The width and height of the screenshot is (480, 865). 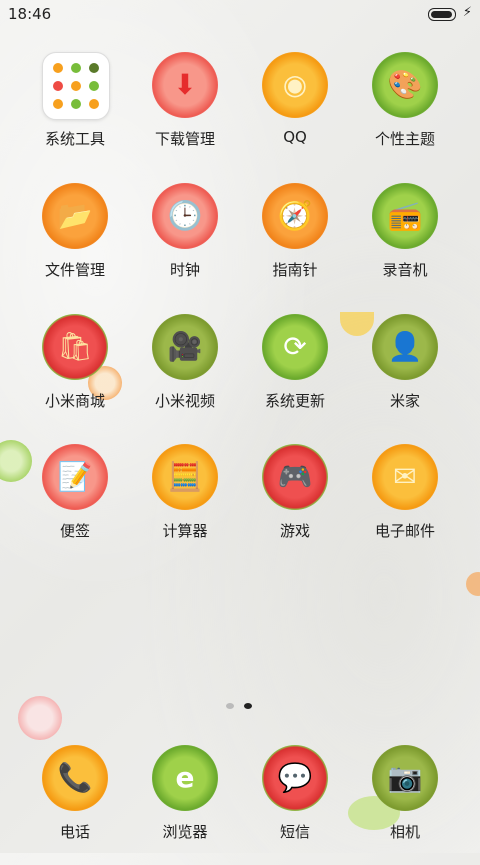 What do you see at coordinates (185, 216) in the screenshot?
I see `clock-icon: 🕒` at bounding box center [185, 216].